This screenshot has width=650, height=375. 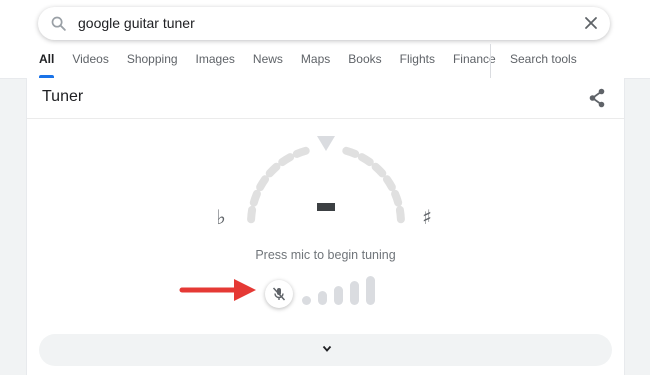 I want to click on flat-icon: ♭, so click(x=220, y=217).